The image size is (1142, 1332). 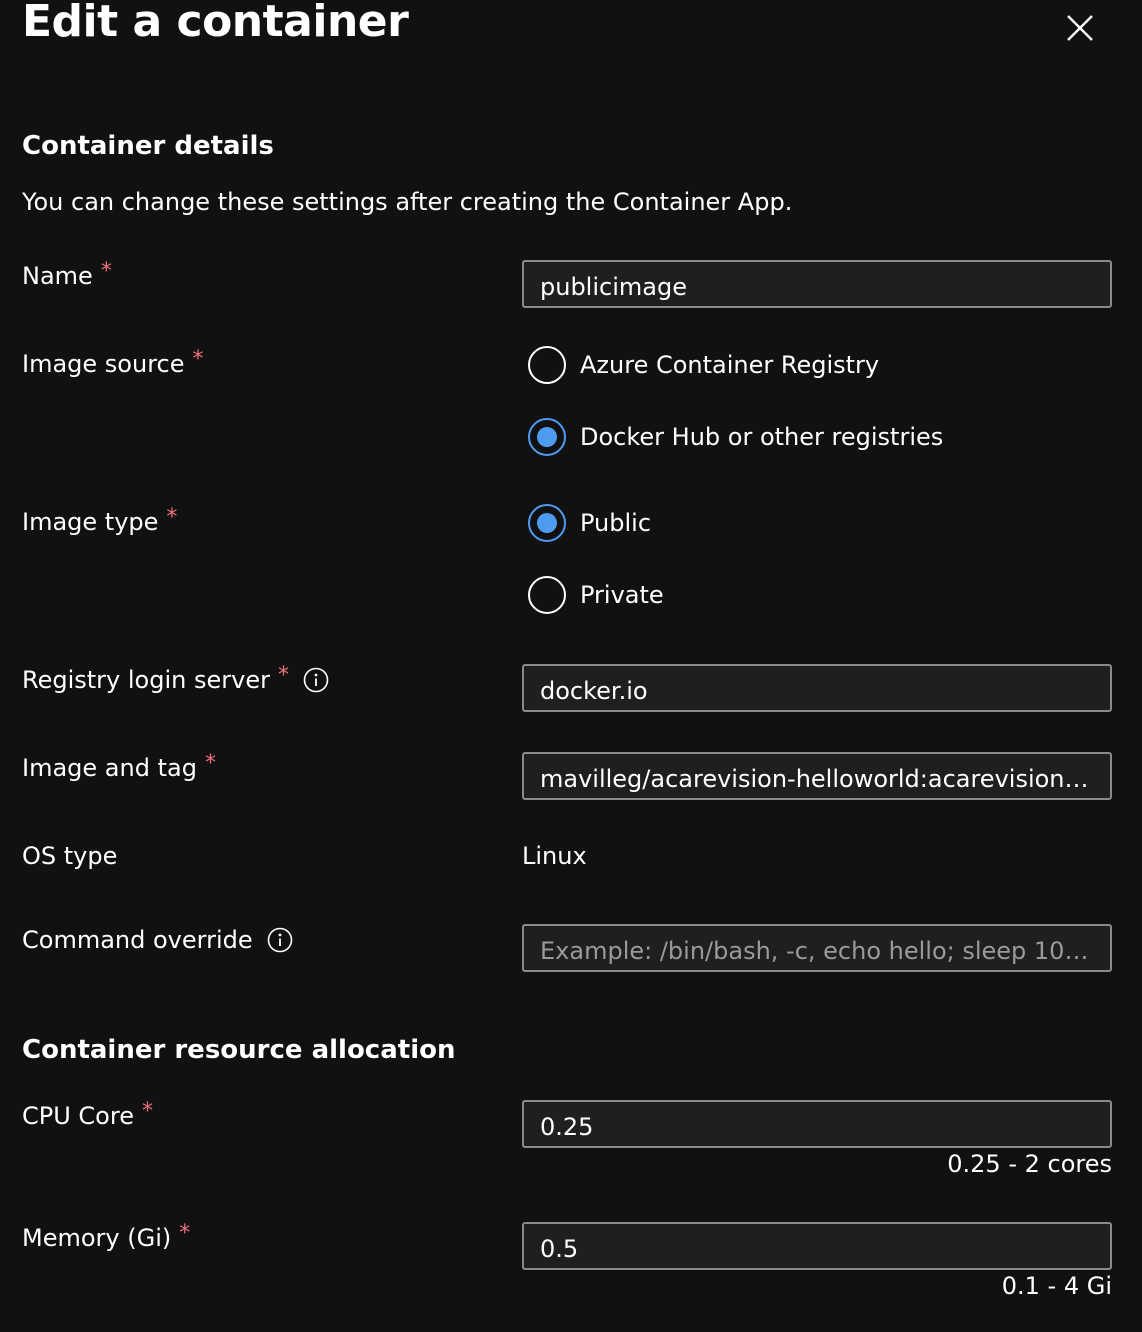 I want to click on memory-label-text: Memory (Gi), so click(x=97, y=1238).